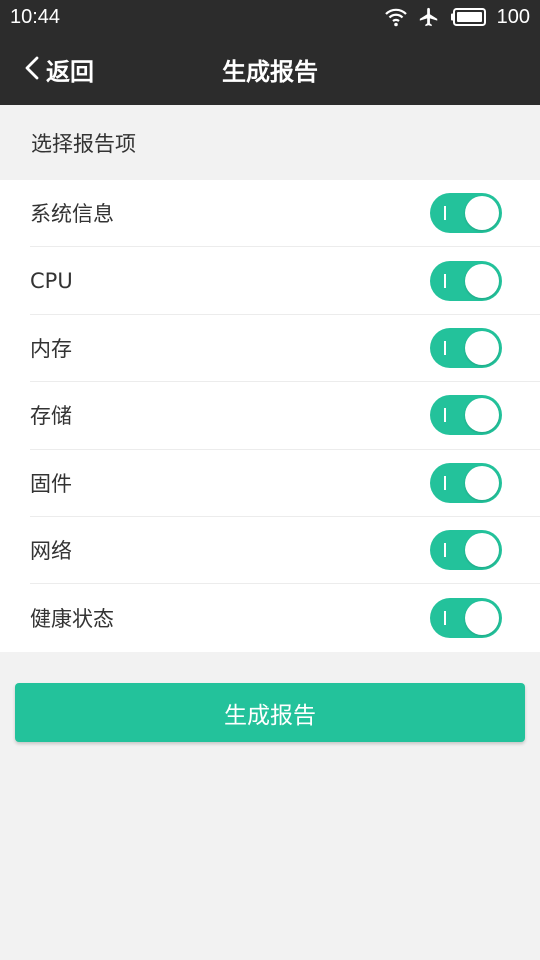 The image size is (540, 960). What do you see at coordinates (35, 16) in the screenshot?
I see `status-time: 10:44` at bounding box center [35, 16].